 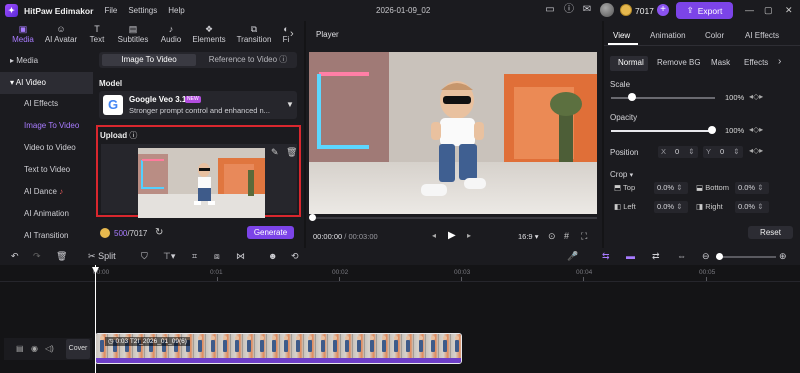 I want to click on split-track-icon: ⇄, so click(x=656, y=256).